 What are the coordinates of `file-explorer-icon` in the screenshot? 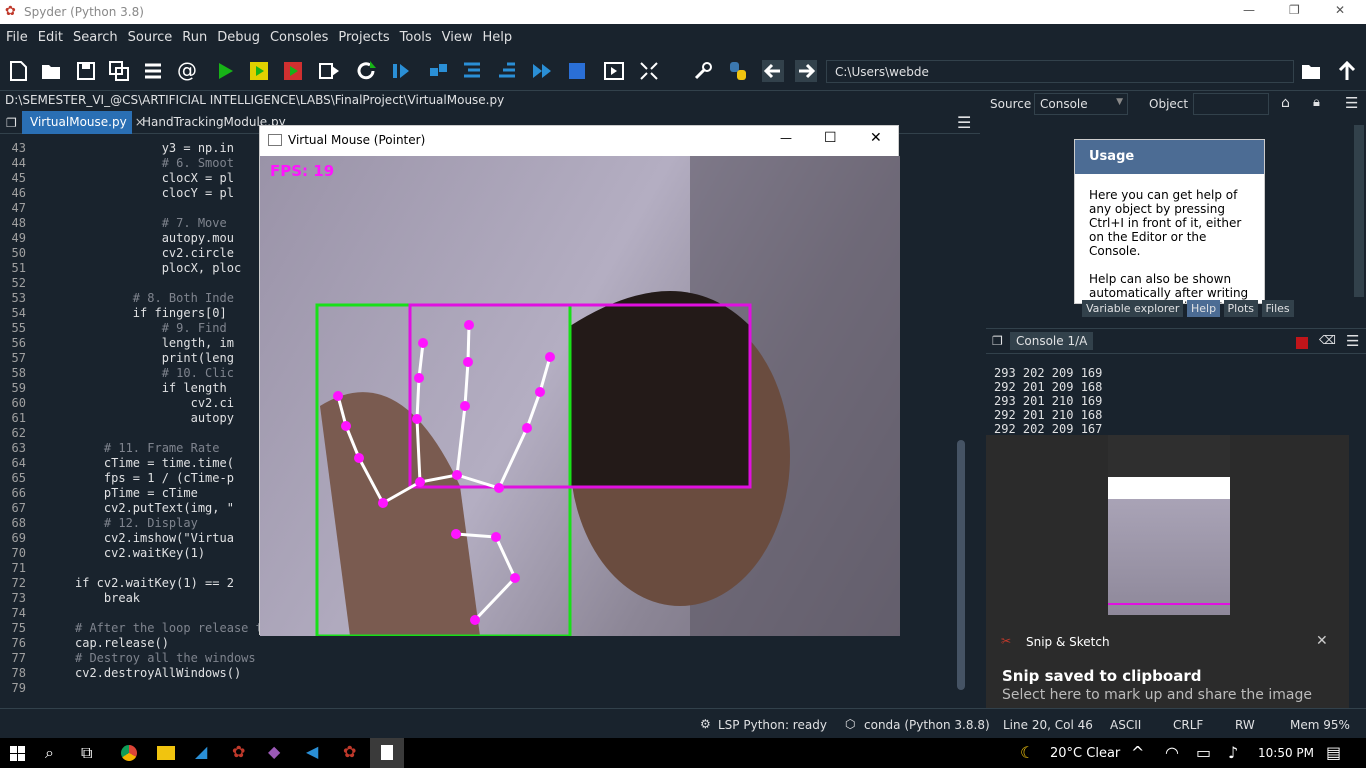 It's located at (166, 753).